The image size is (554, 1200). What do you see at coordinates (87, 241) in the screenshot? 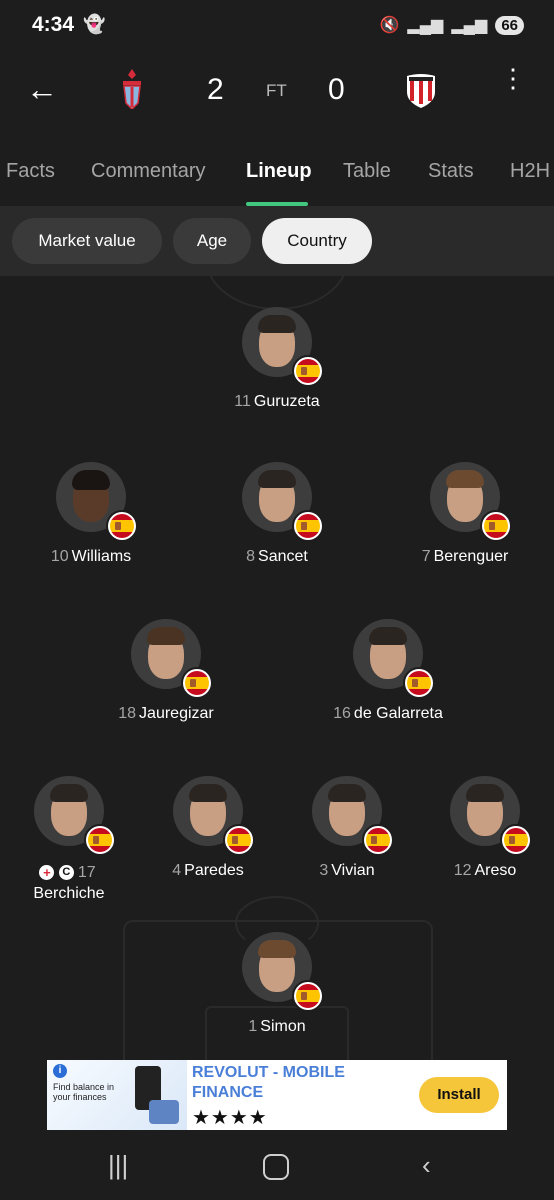
I see `filter-market-value: Market value` at bounding box center [87, 241].